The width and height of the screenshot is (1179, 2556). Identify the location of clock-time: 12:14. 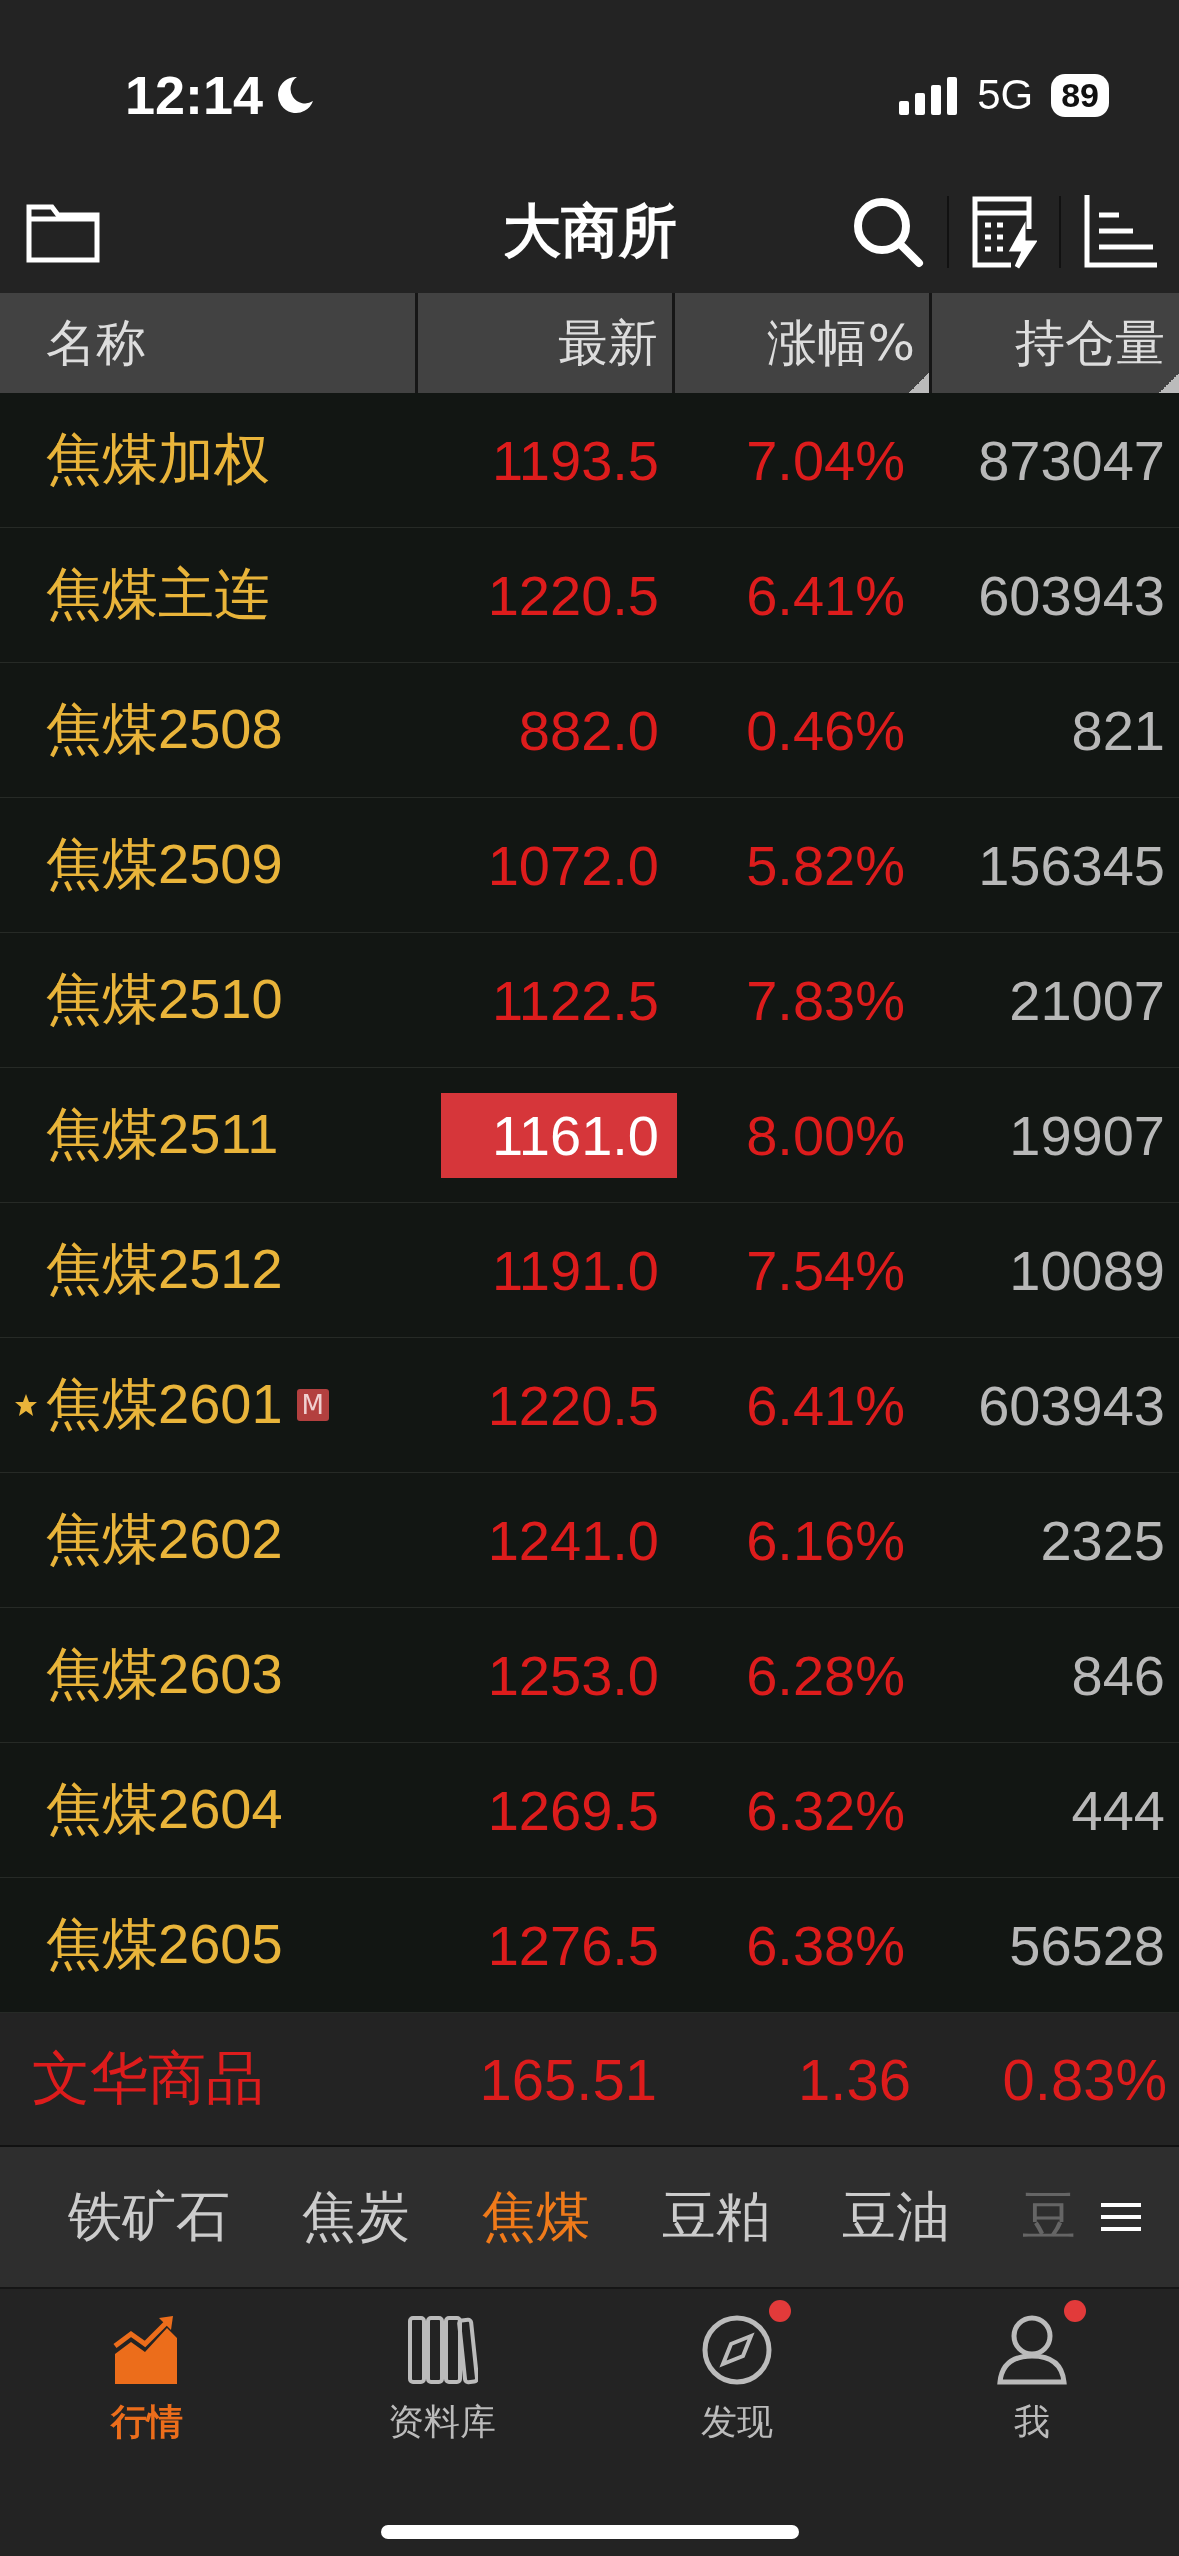
(194, 95).